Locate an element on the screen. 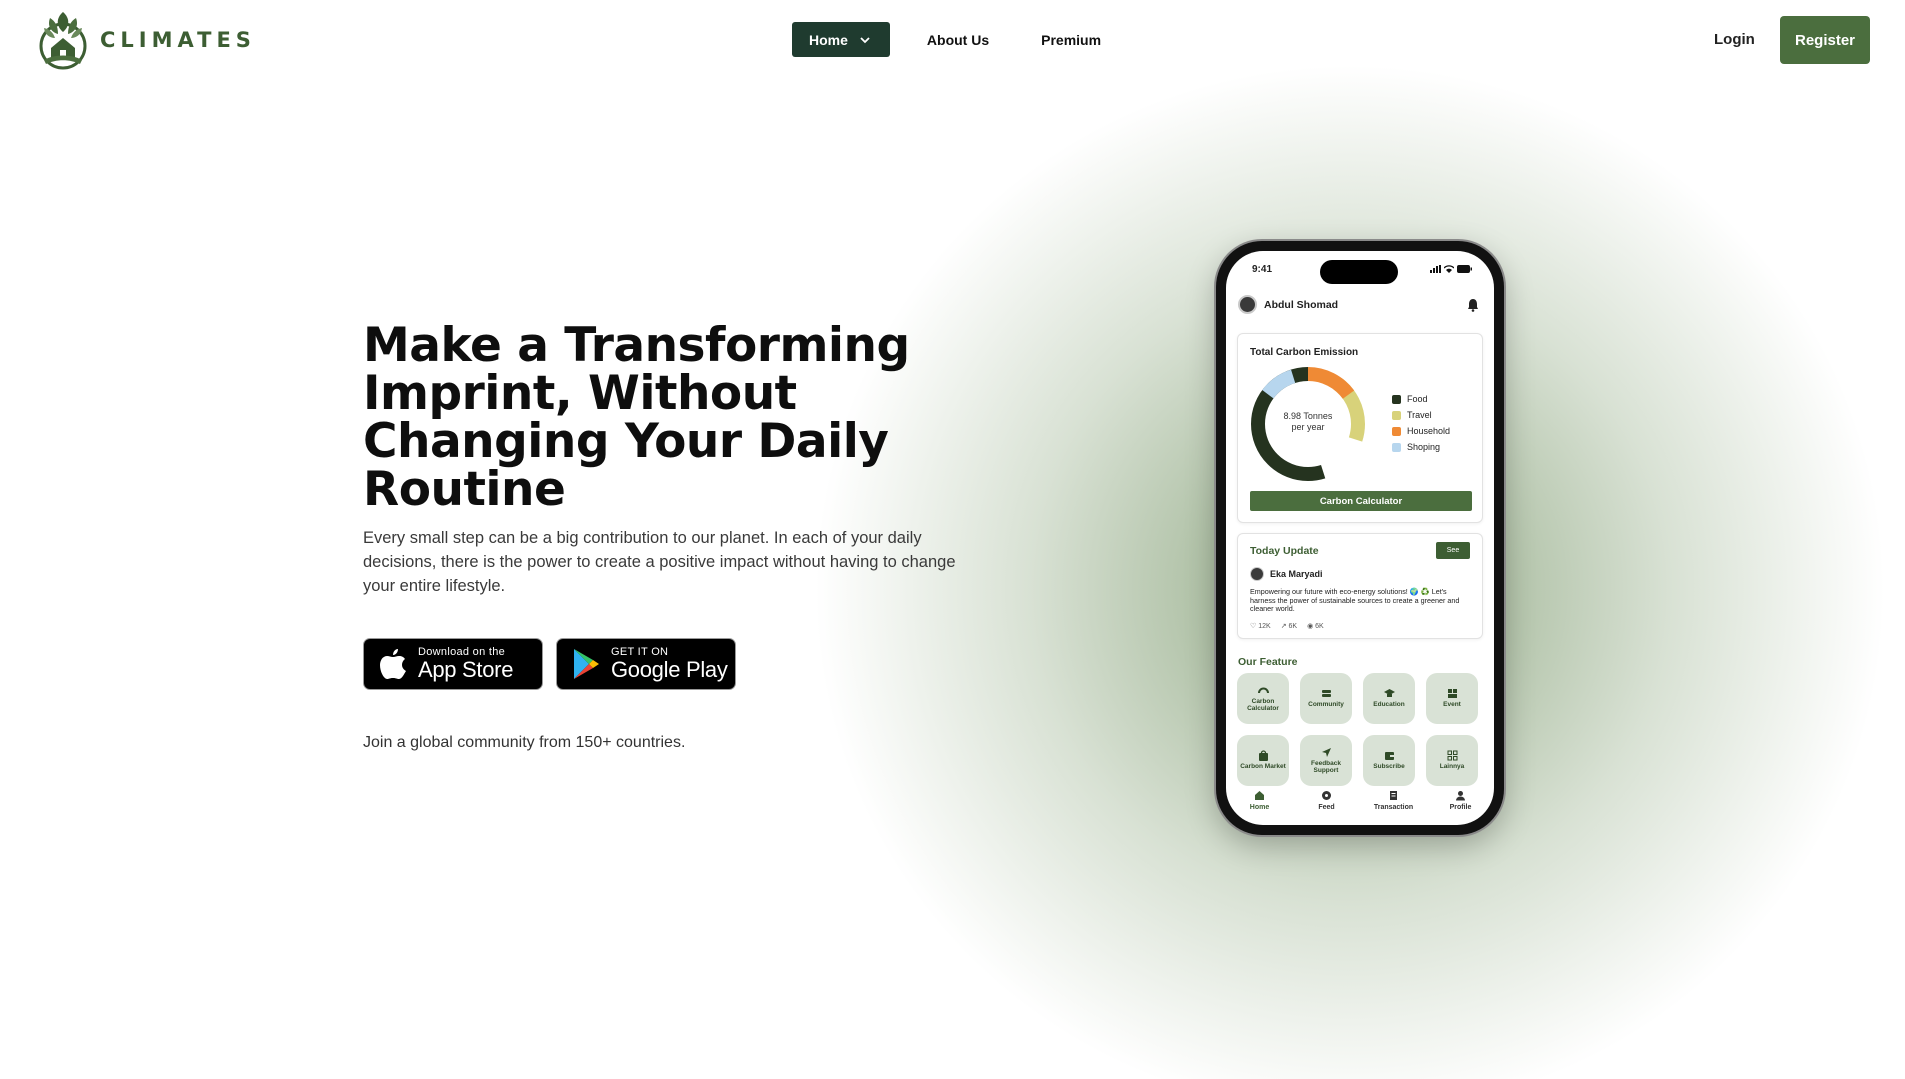 The image size is (1905, 1079). likes-stat: ♡ 12K is located at coordinates (1260, 626).